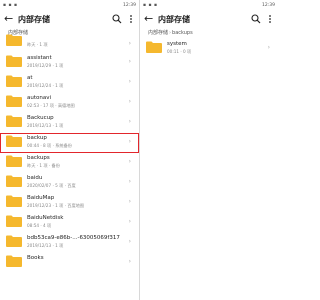 The height and width of the screenshot is (300, 320). What do you see at coordinates (45, 65) in the screenshot?
I see `folder-meta: 2019/12/29 · 1 项` at bounding box center [45, 65].